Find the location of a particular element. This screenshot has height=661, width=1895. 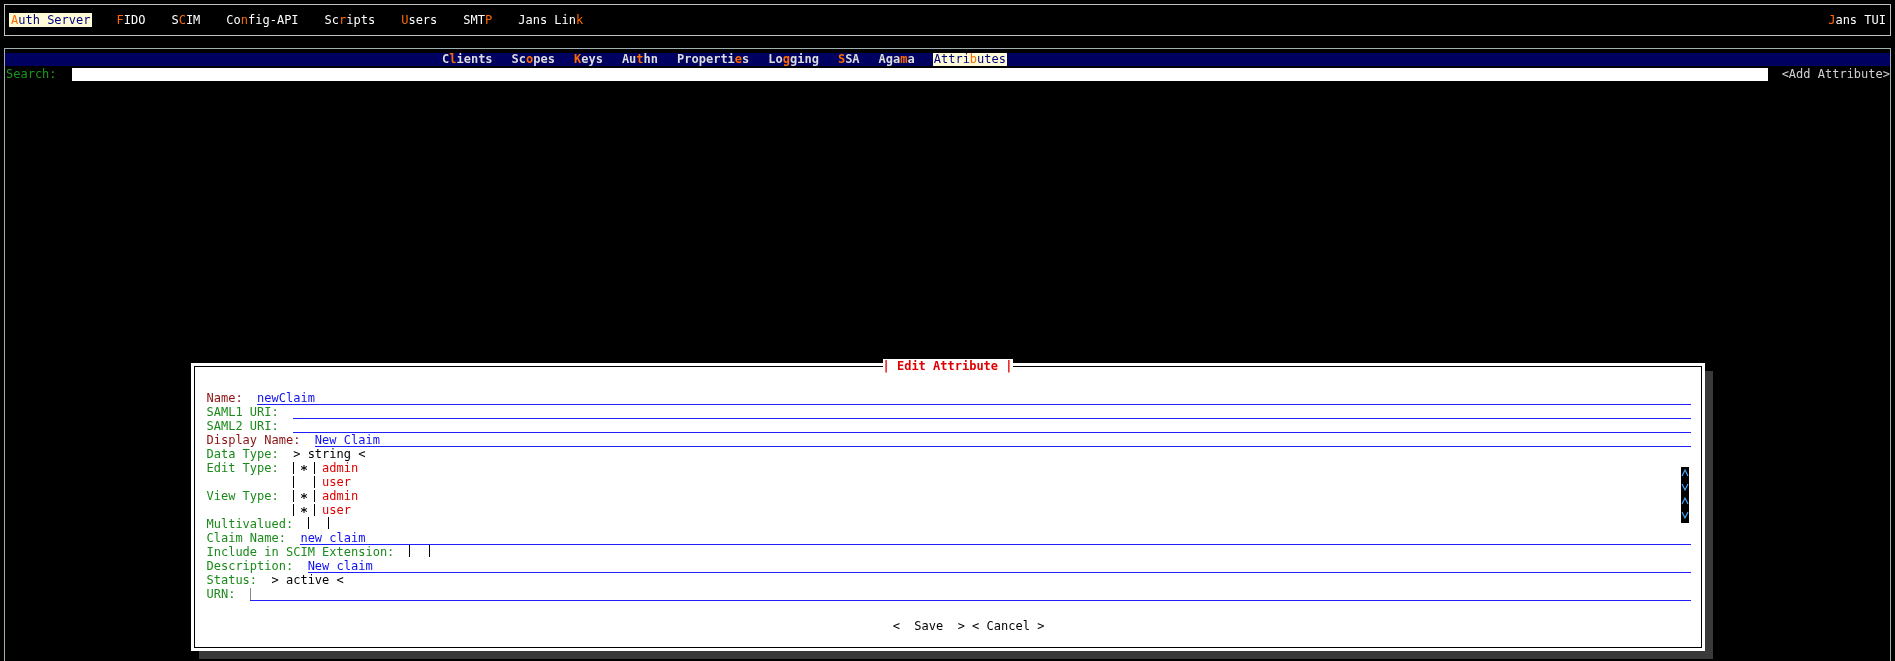

scroll-arrows-icon is located at coordinates (1684, 495).